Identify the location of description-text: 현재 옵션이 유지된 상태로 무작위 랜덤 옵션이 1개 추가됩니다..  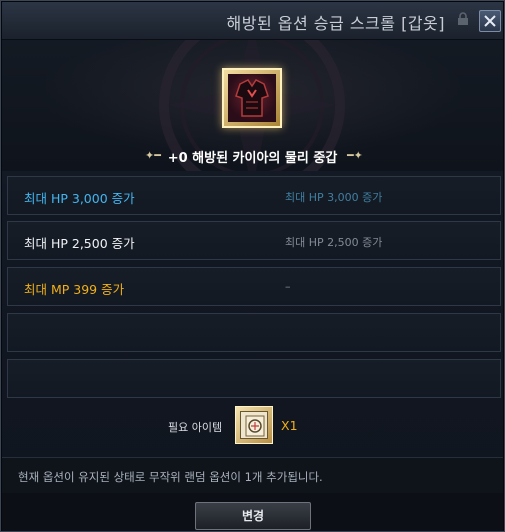
(170, 477).